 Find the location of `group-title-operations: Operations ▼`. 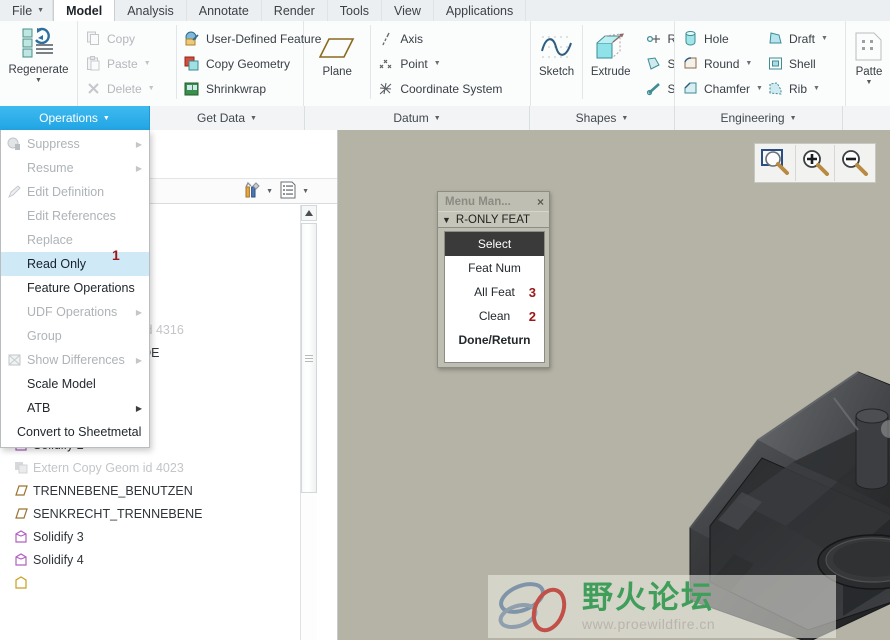

group-title-operations: Operations ▼ is located at coordinates (75, 118).